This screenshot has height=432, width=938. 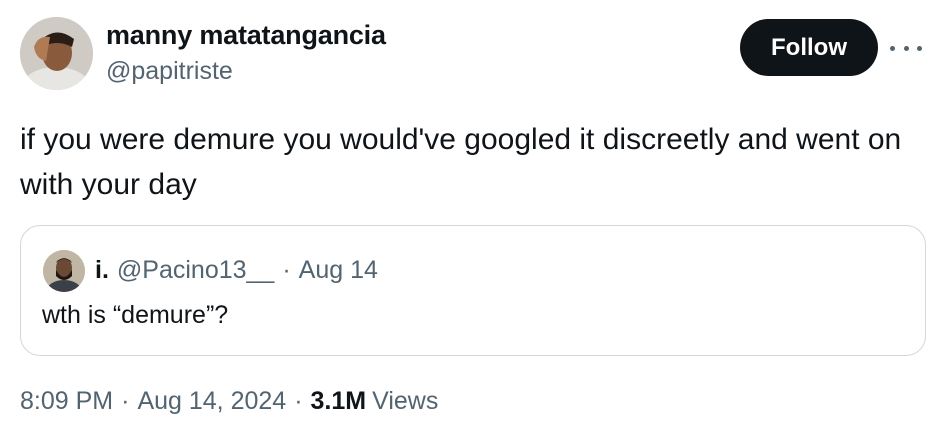 I want to click on tweet-date: Aug 14, 2024, so click(x=211, y=401).